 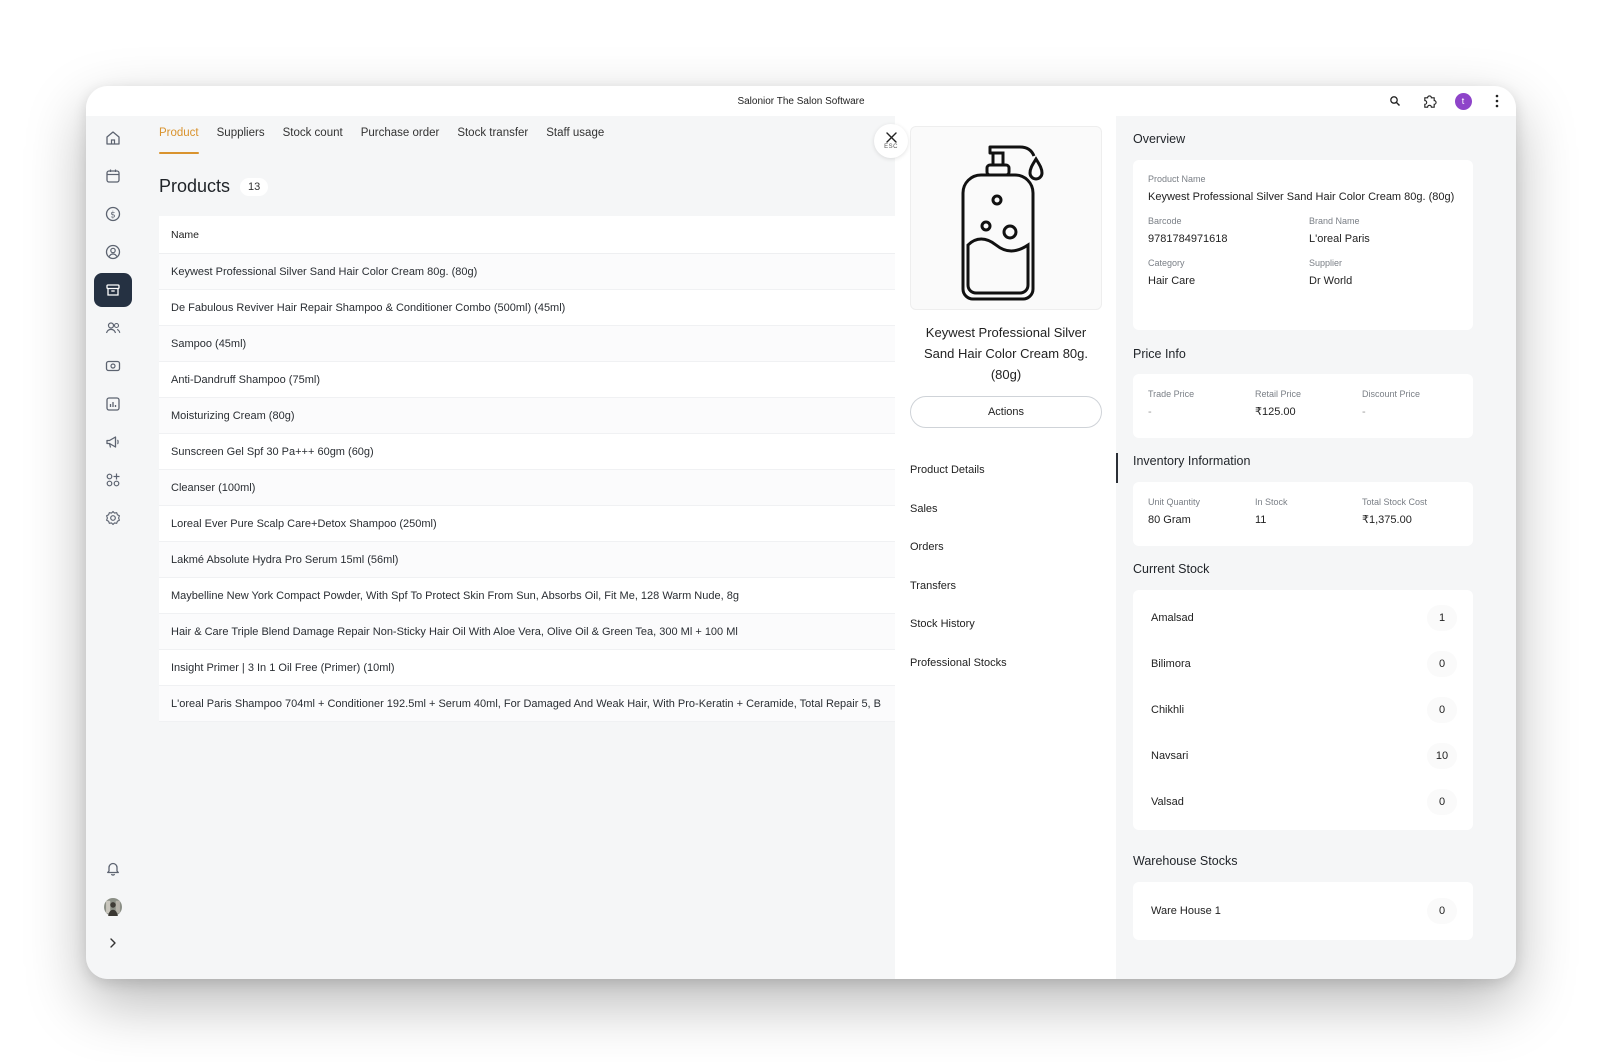 I want to click on nav-payments, so click(x=113, y=366).